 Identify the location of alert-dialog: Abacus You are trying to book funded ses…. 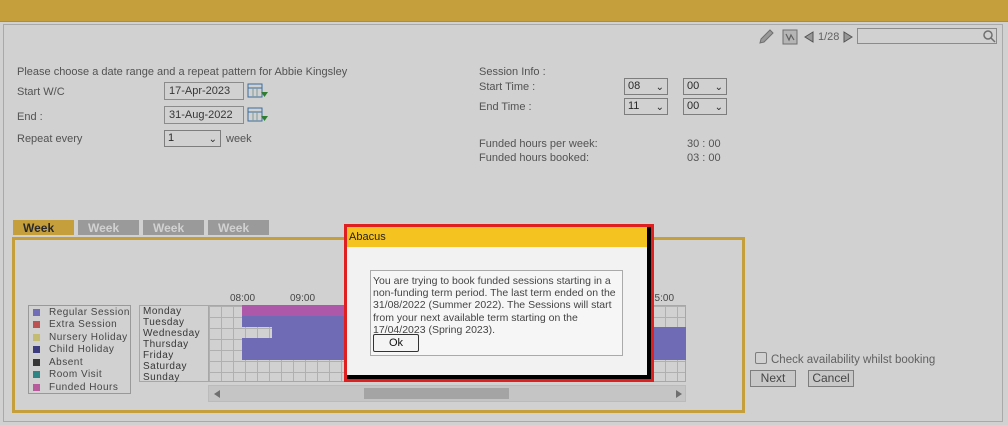
(499, 303).